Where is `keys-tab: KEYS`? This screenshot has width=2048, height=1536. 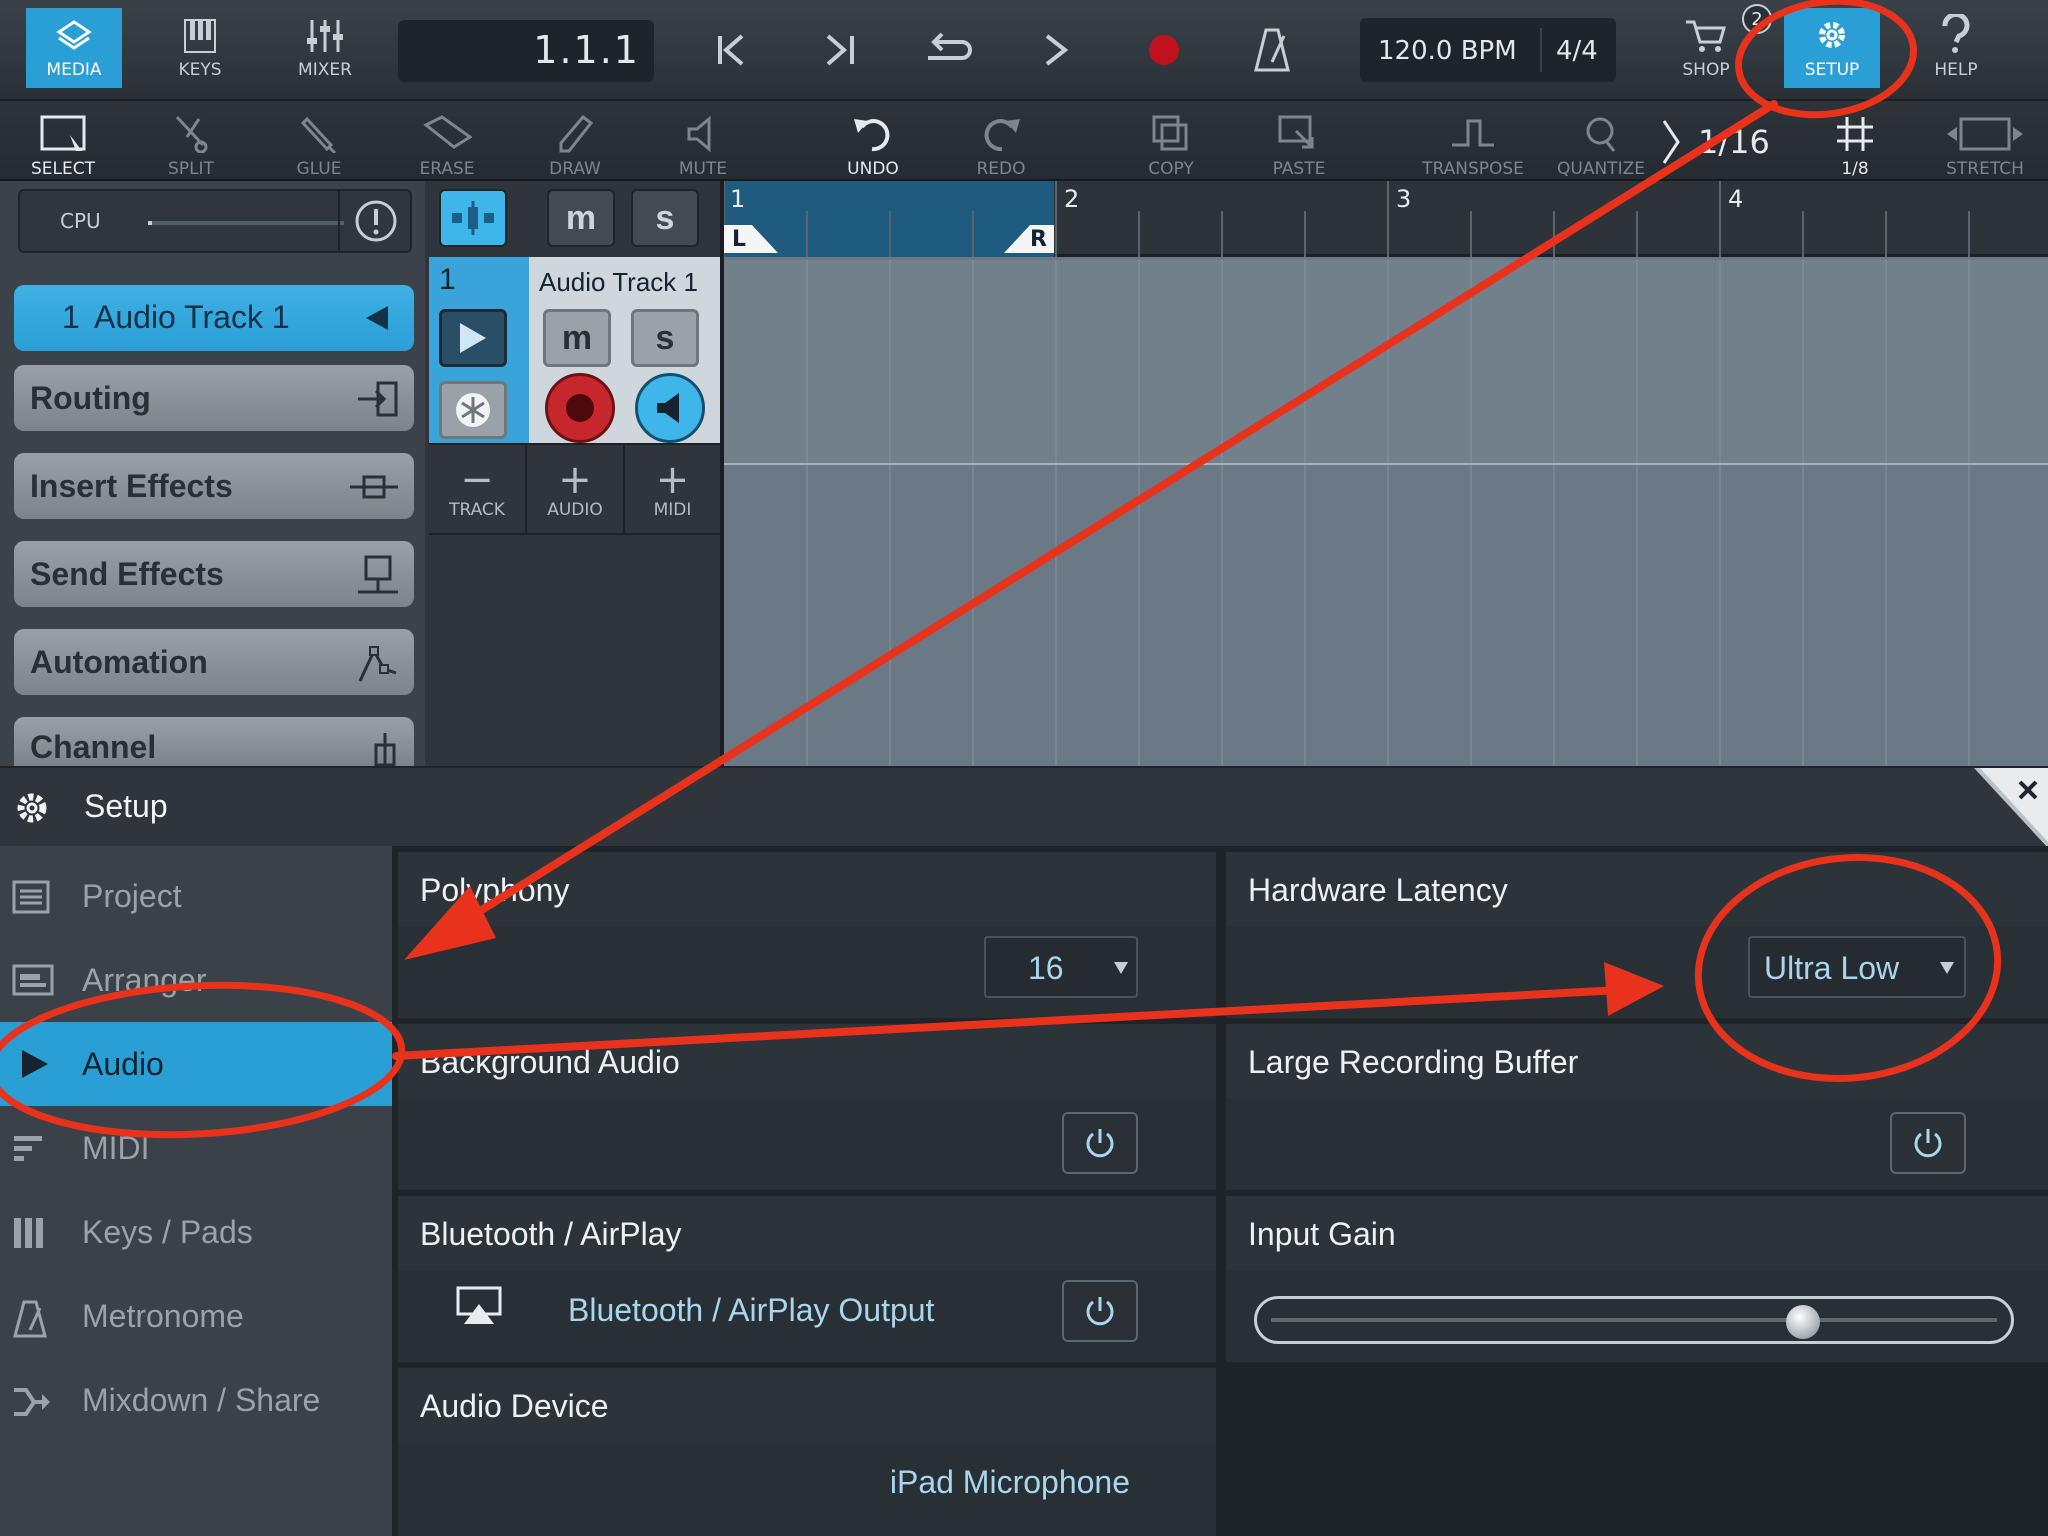 keys-tab: KEYS is located at coordinates (200, 48).